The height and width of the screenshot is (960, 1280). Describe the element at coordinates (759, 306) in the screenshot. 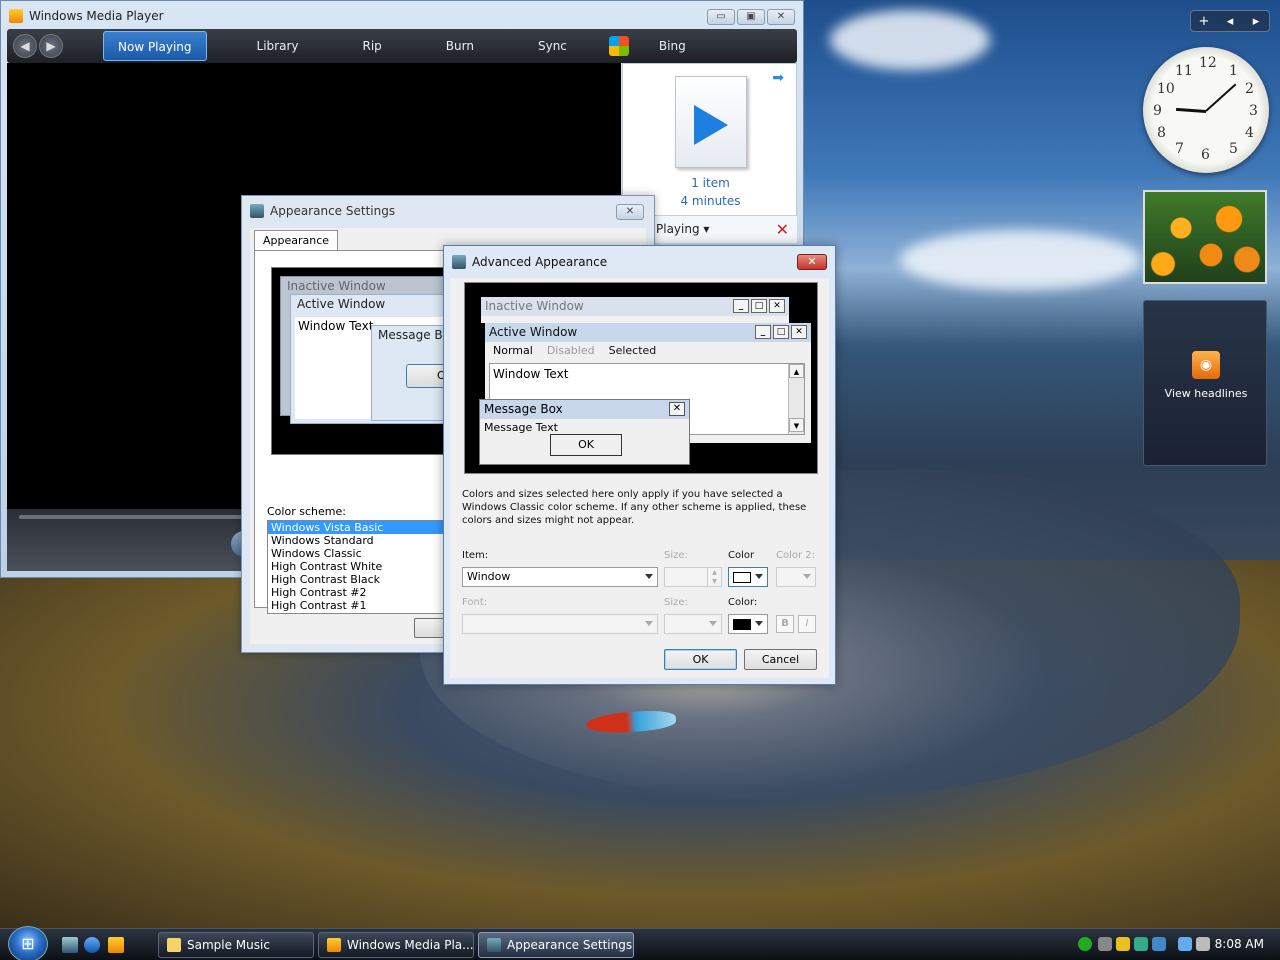

I see `preview-inactive-caption-buttons: _ □ ✕` at that location.